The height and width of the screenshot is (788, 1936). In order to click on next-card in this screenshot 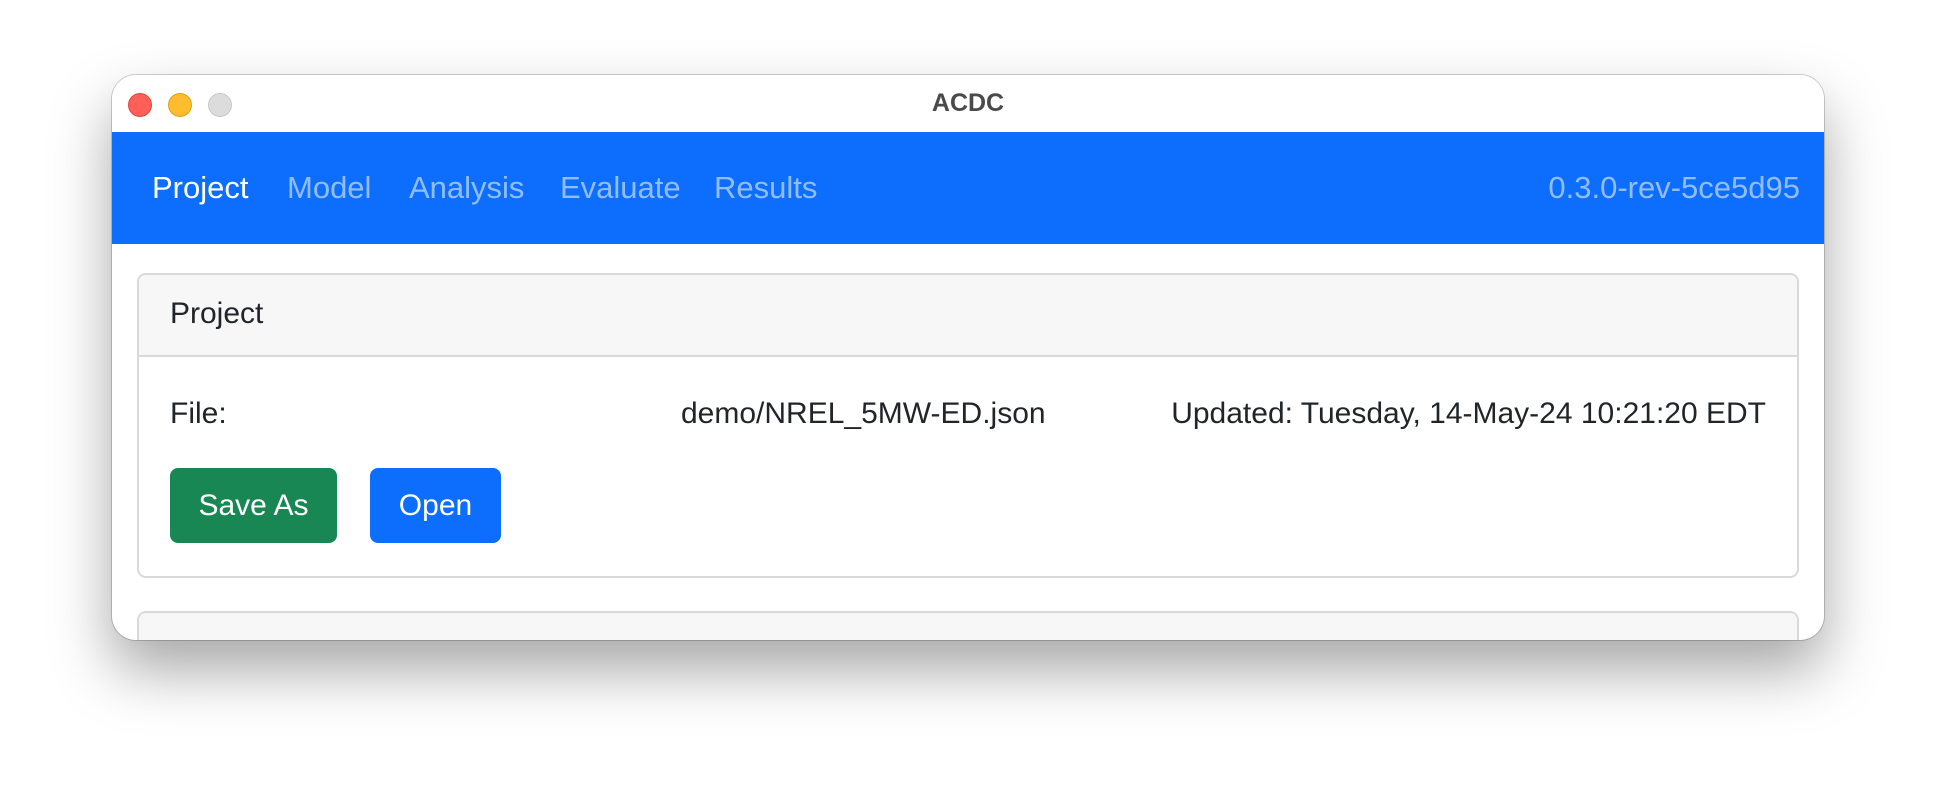, I will do `click(968, 625)`.